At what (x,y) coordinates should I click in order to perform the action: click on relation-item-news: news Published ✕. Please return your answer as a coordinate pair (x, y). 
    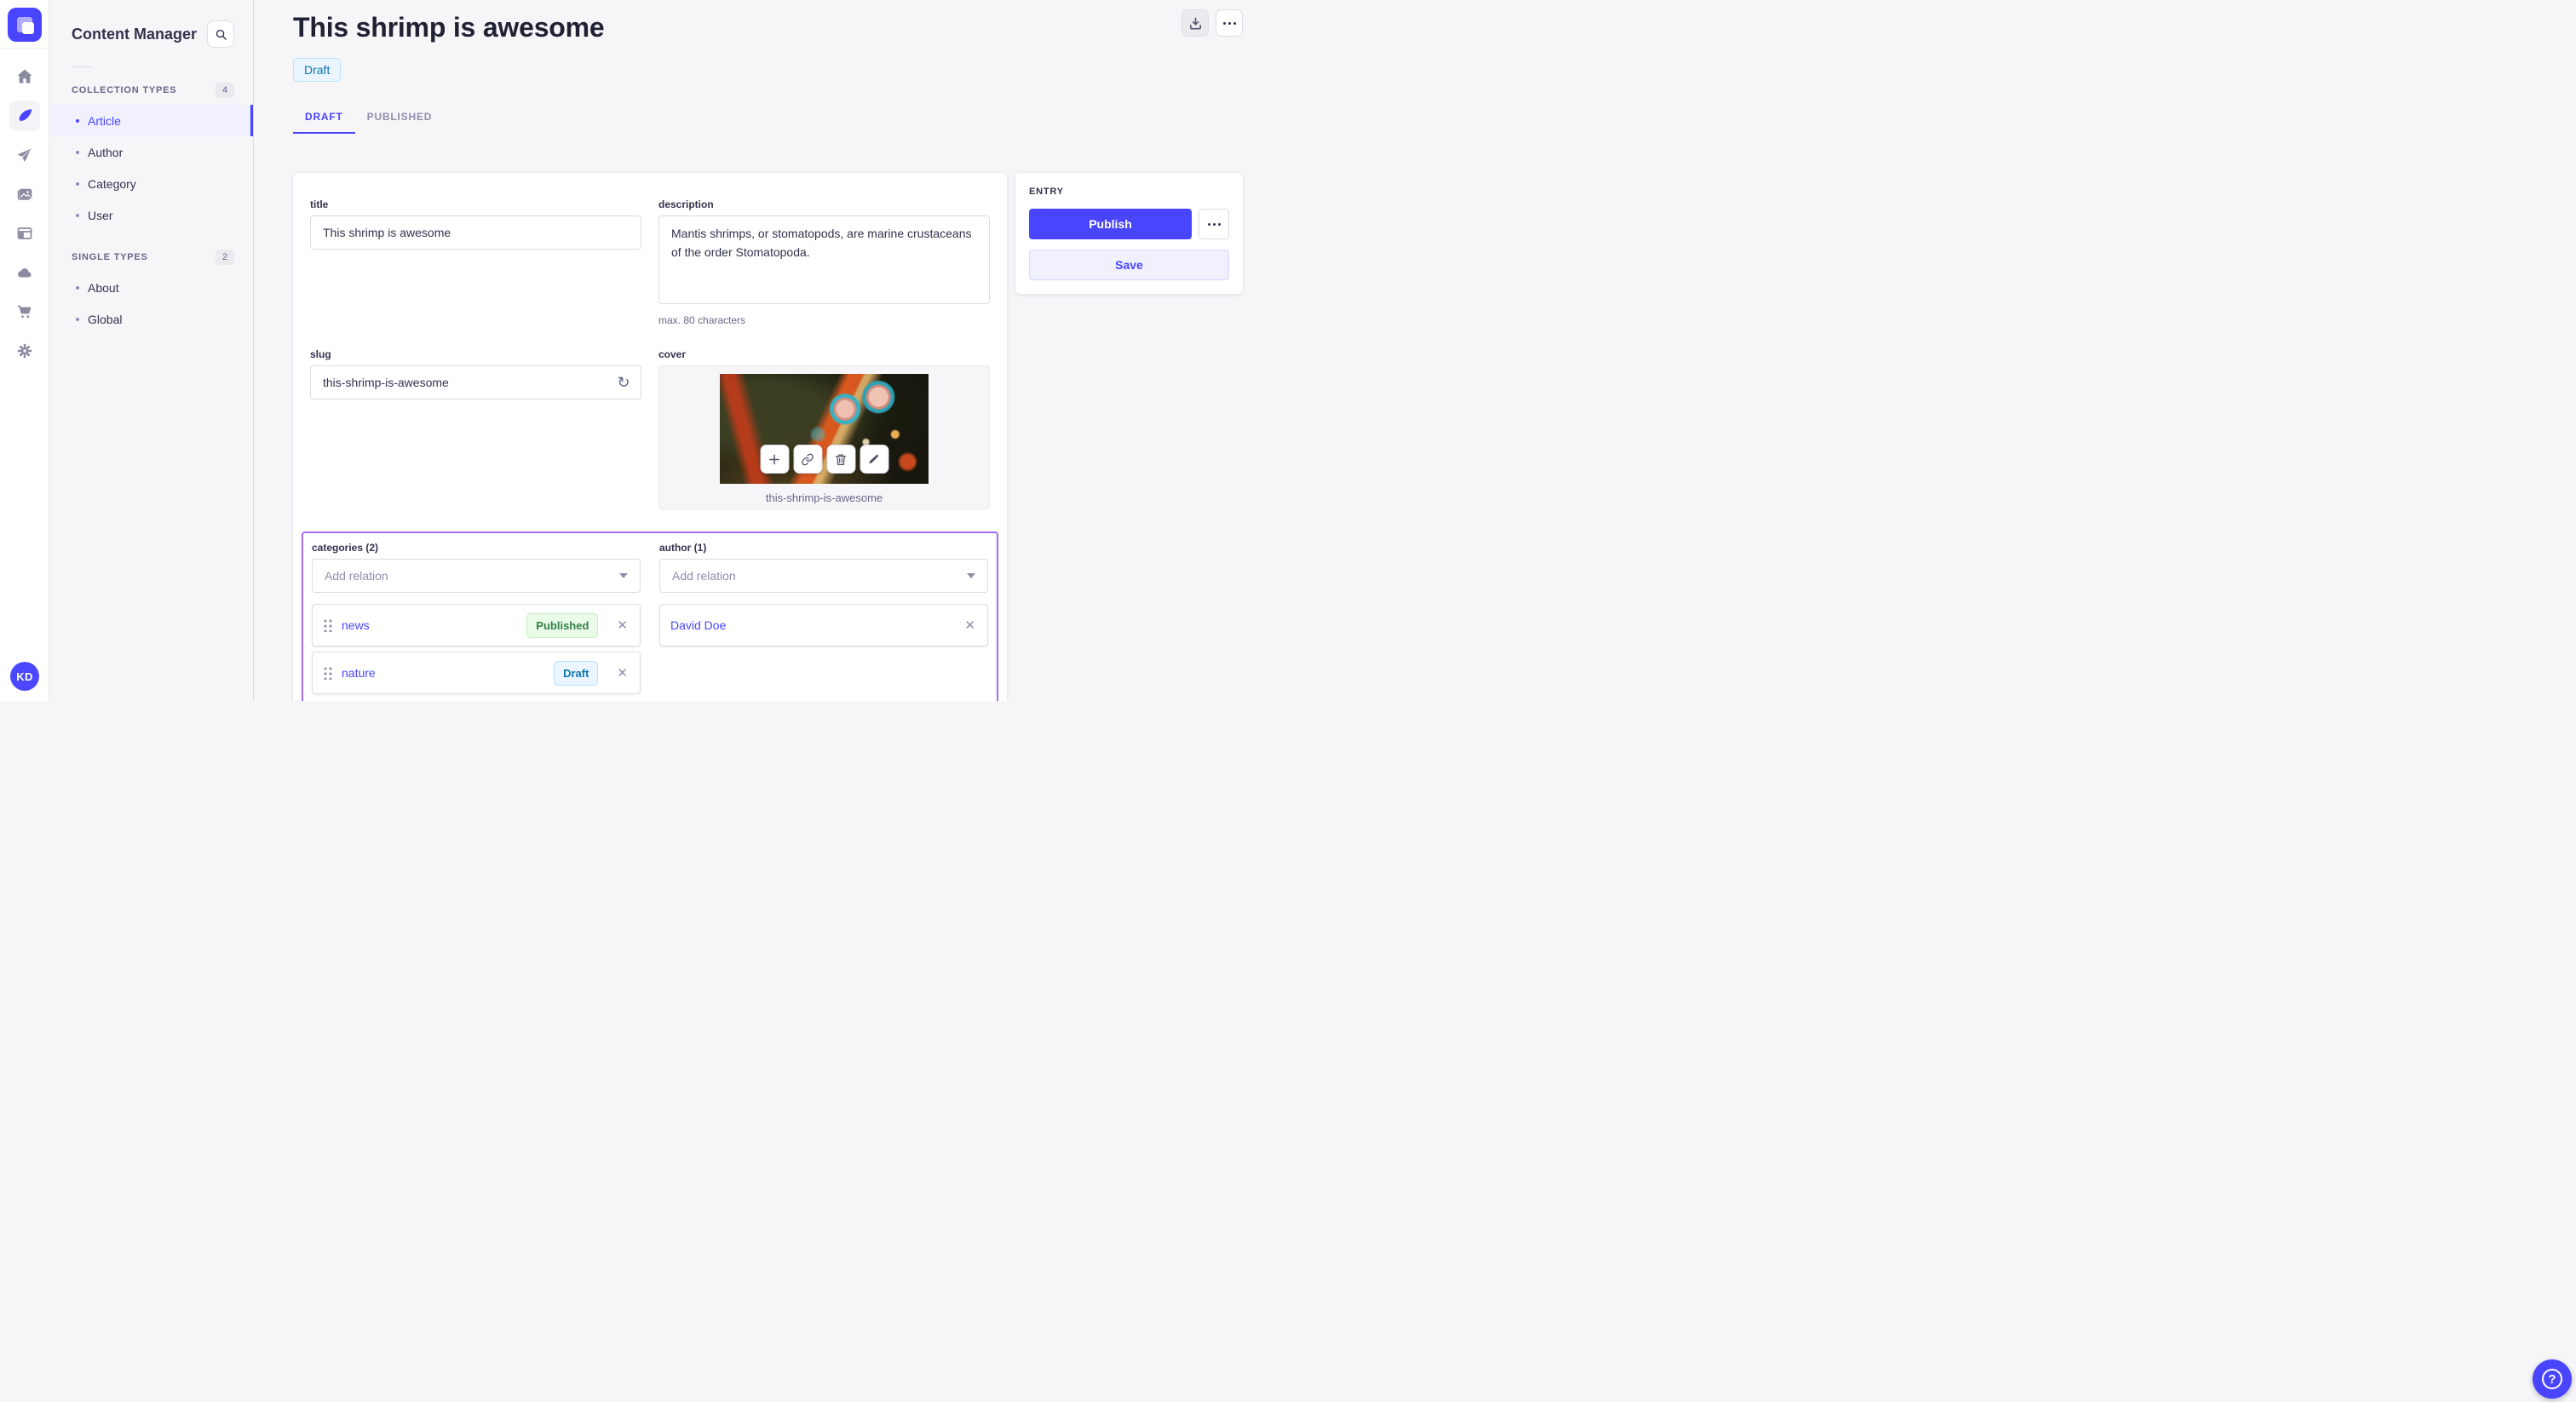
    Looking at the image, I should click on (477, 625).